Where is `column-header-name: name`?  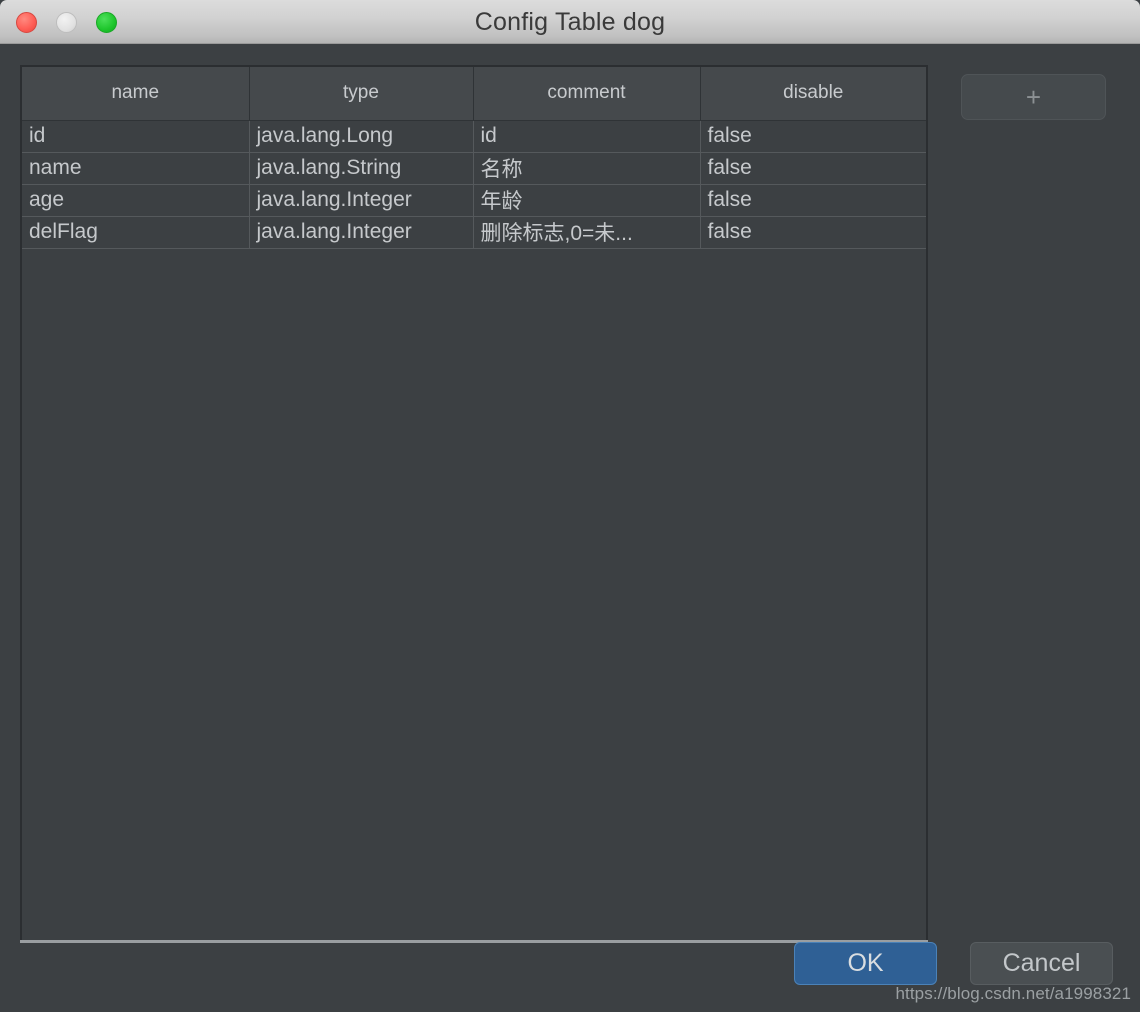
column-header-name: name is located at coordinates (136, 94).